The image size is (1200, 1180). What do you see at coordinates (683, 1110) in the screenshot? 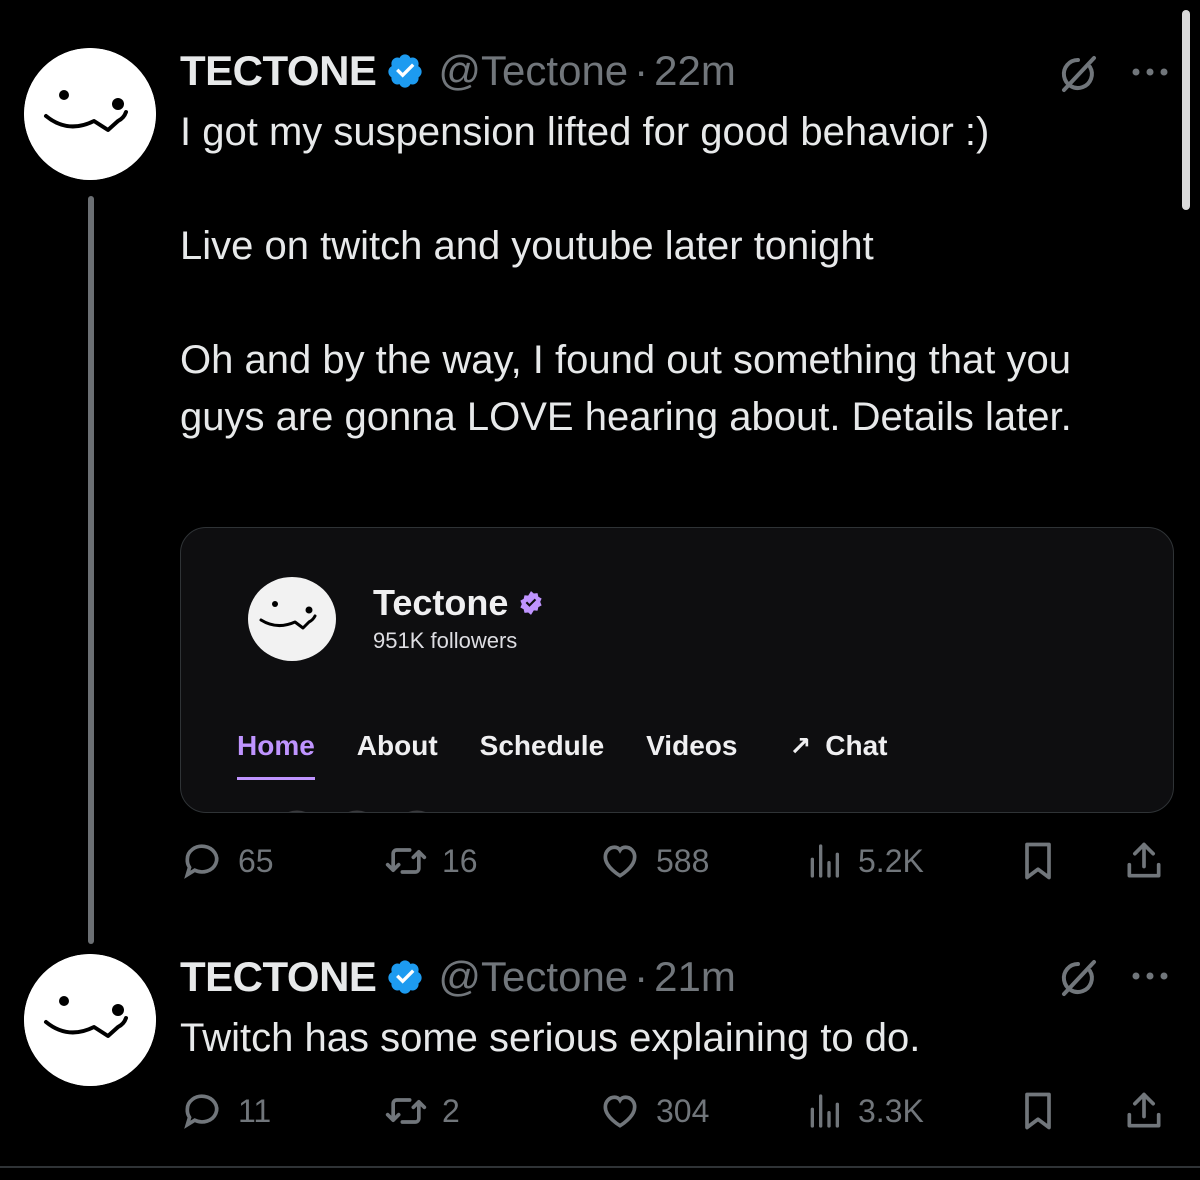
I see `like-count: 304` at bounding box center [683, 1110].